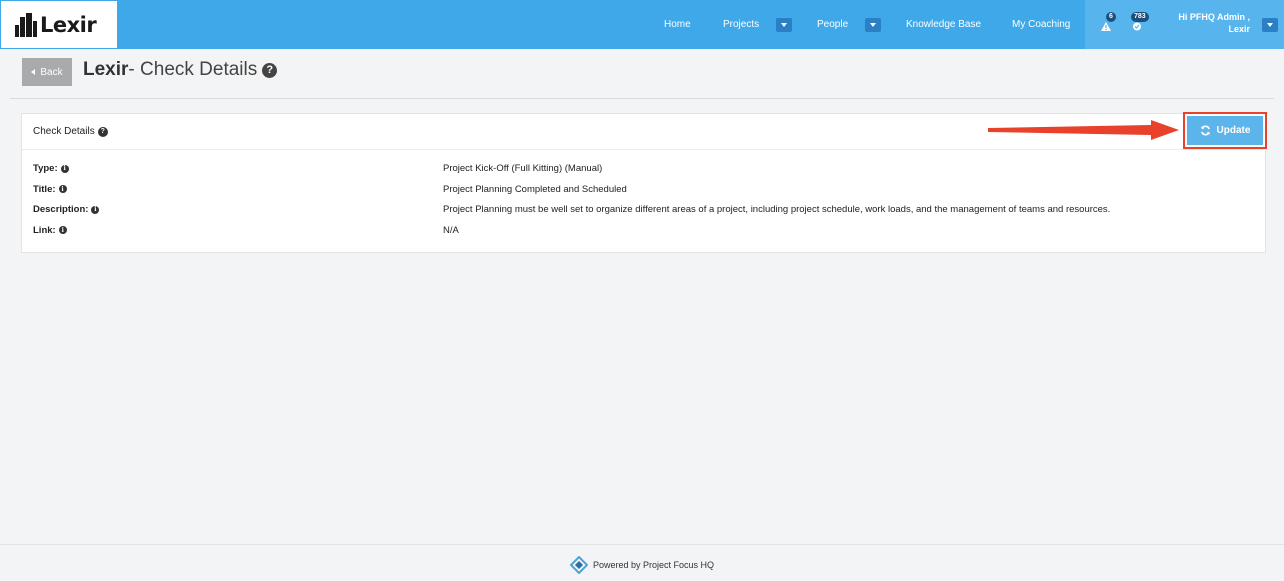  What do you see at coordinates (61, 209) in the screenshot?
I see `description-label: Description:` at bounding box center [61, 209].